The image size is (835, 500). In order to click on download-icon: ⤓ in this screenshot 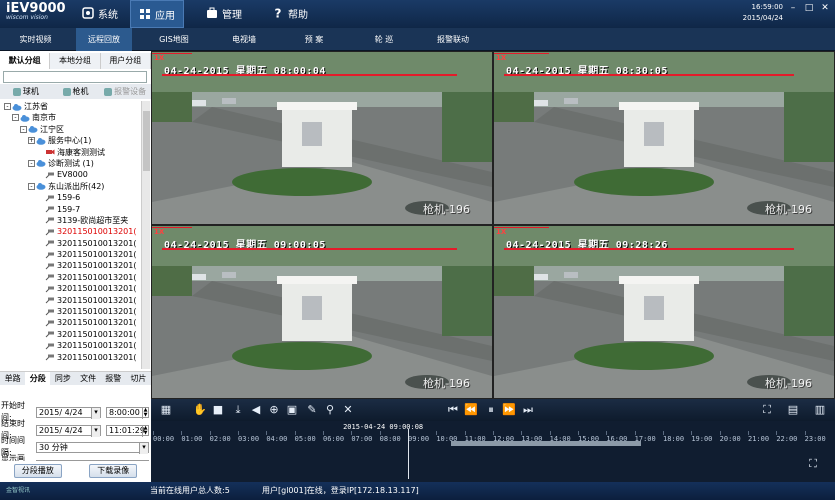, I will do `click(238, 410)`.